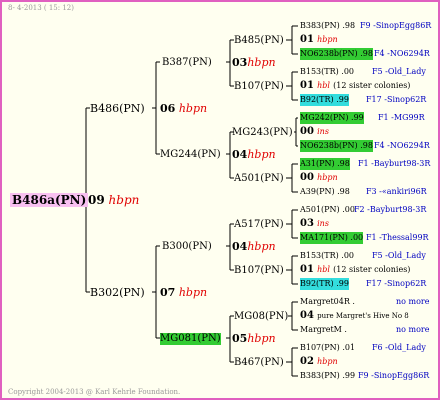 Image resolution: width=440 pixels, height=400 pixels. Describe the element at coordinates (190, 155) in the screenshot. I see `g3-queen-2: MG244(PN)` at that location.